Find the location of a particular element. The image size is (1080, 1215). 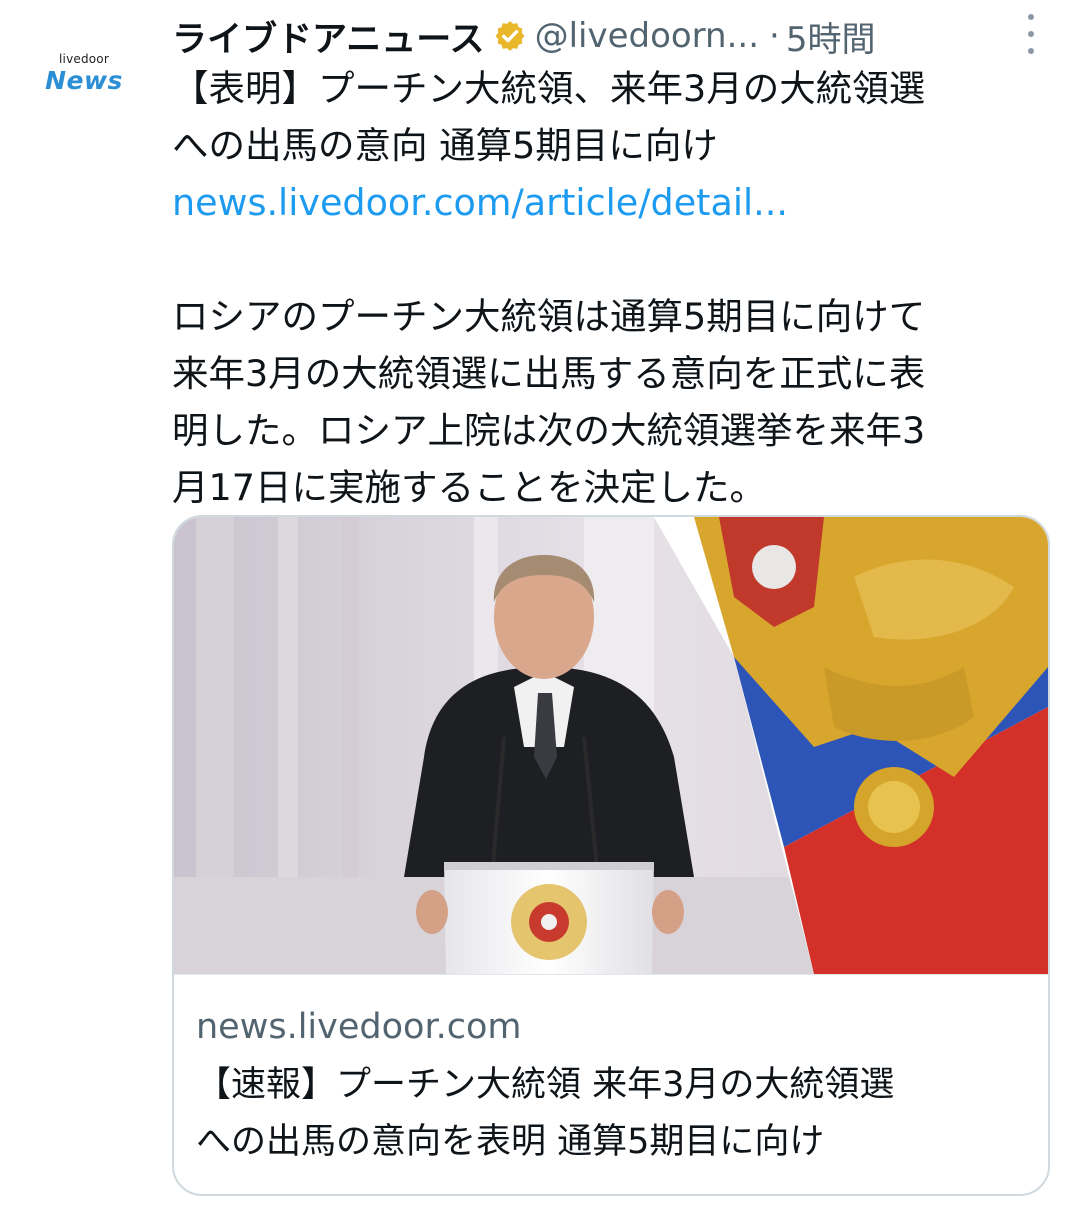

tweet-text-line: への出馬の意向 通算5期目に向け is located at coordinates (445, 145).